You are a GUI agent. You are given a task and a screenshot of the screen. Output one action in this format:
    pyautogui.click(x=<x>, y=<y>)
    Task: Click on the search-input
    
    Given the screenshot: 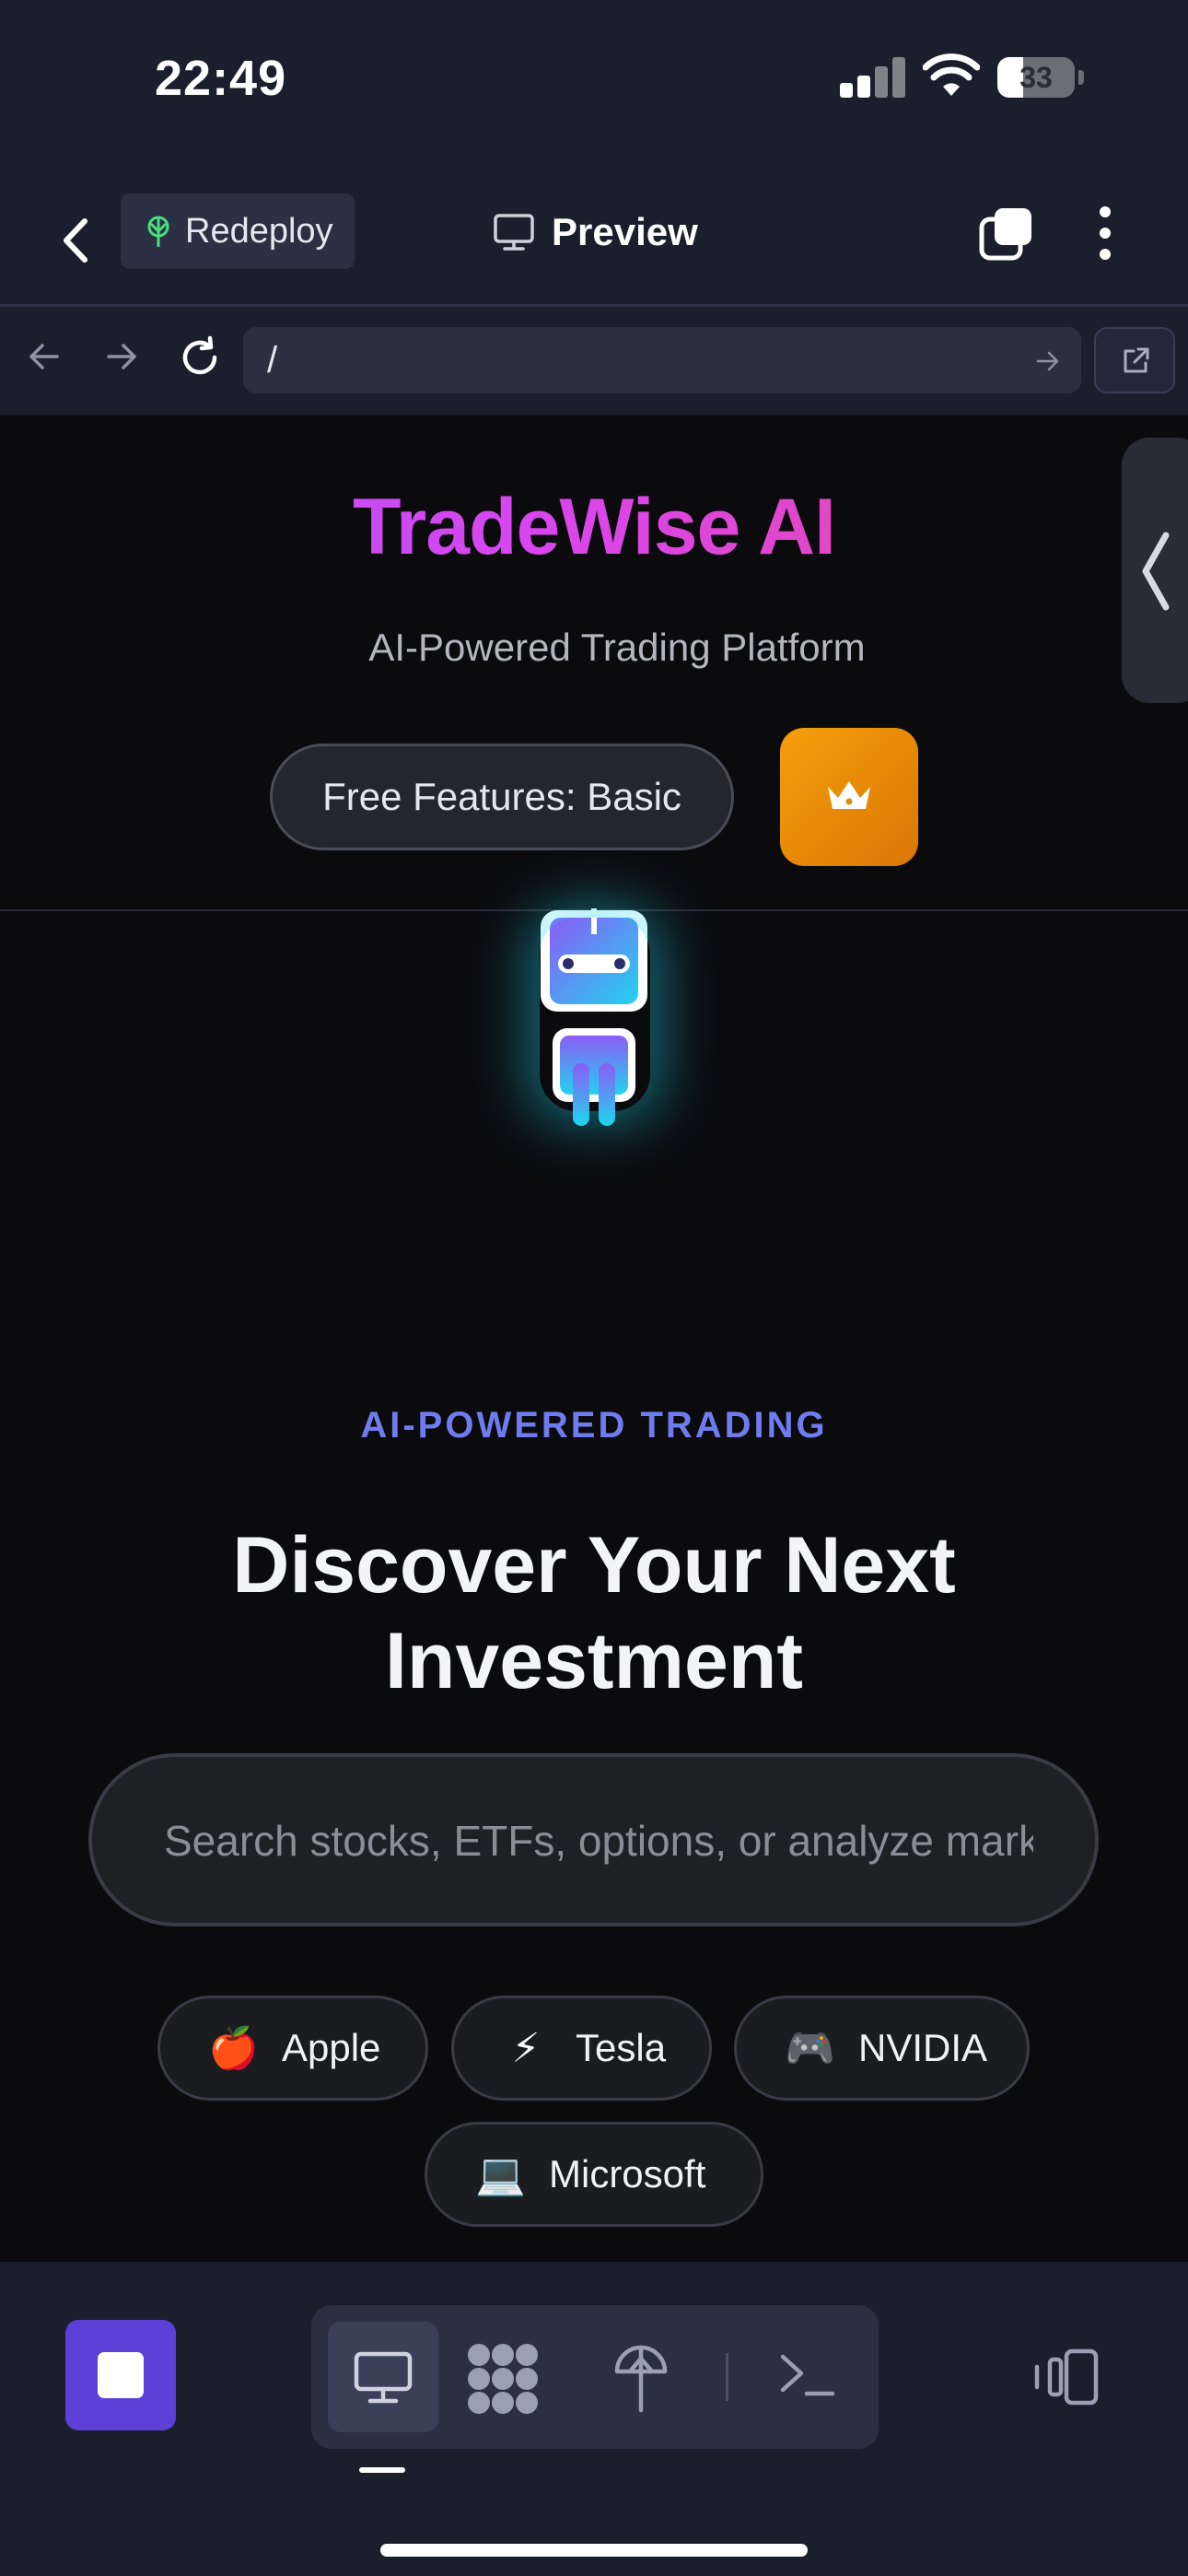 What is the action you would take?
    pyautogui.click(x=598, y=1841)
    